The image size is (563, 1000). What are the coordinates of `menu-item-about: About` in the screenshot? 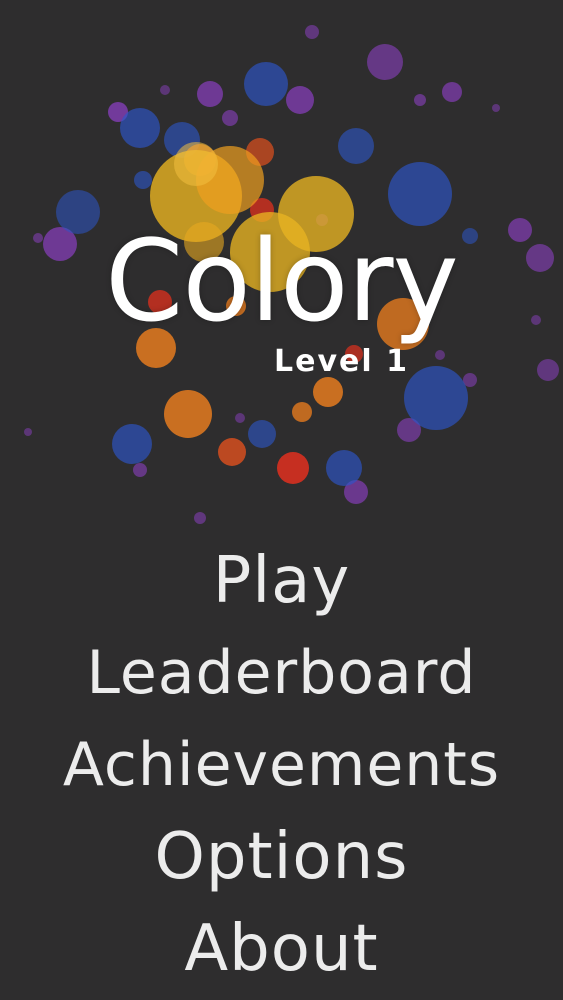 It's located at (281, 949).